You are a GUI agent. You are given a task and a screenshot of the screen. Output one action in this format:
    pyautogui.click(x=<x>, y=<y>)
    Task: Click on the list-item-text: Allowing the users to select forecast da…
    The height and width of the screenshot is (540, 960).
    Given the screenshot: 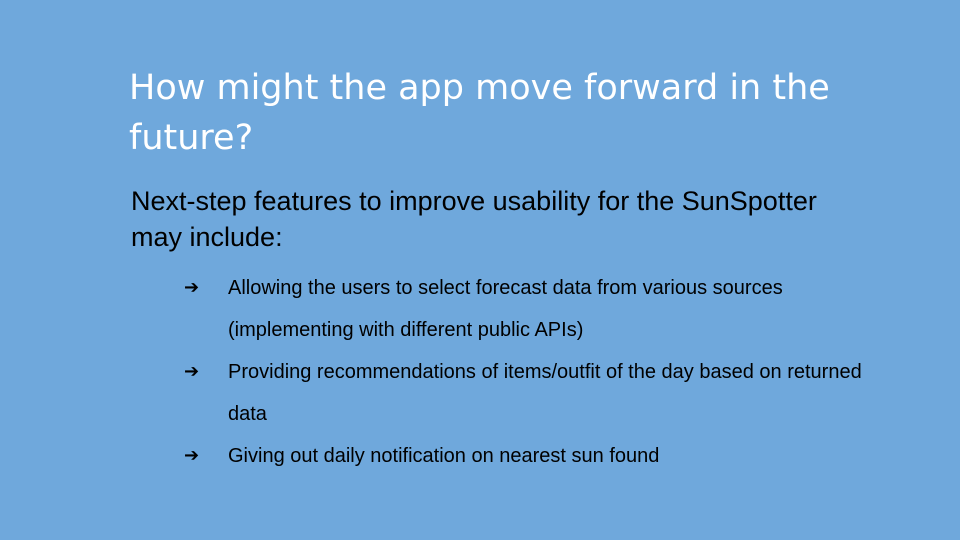 What is the action you would take?
    pyautogui.click(x=505, y=309)
    